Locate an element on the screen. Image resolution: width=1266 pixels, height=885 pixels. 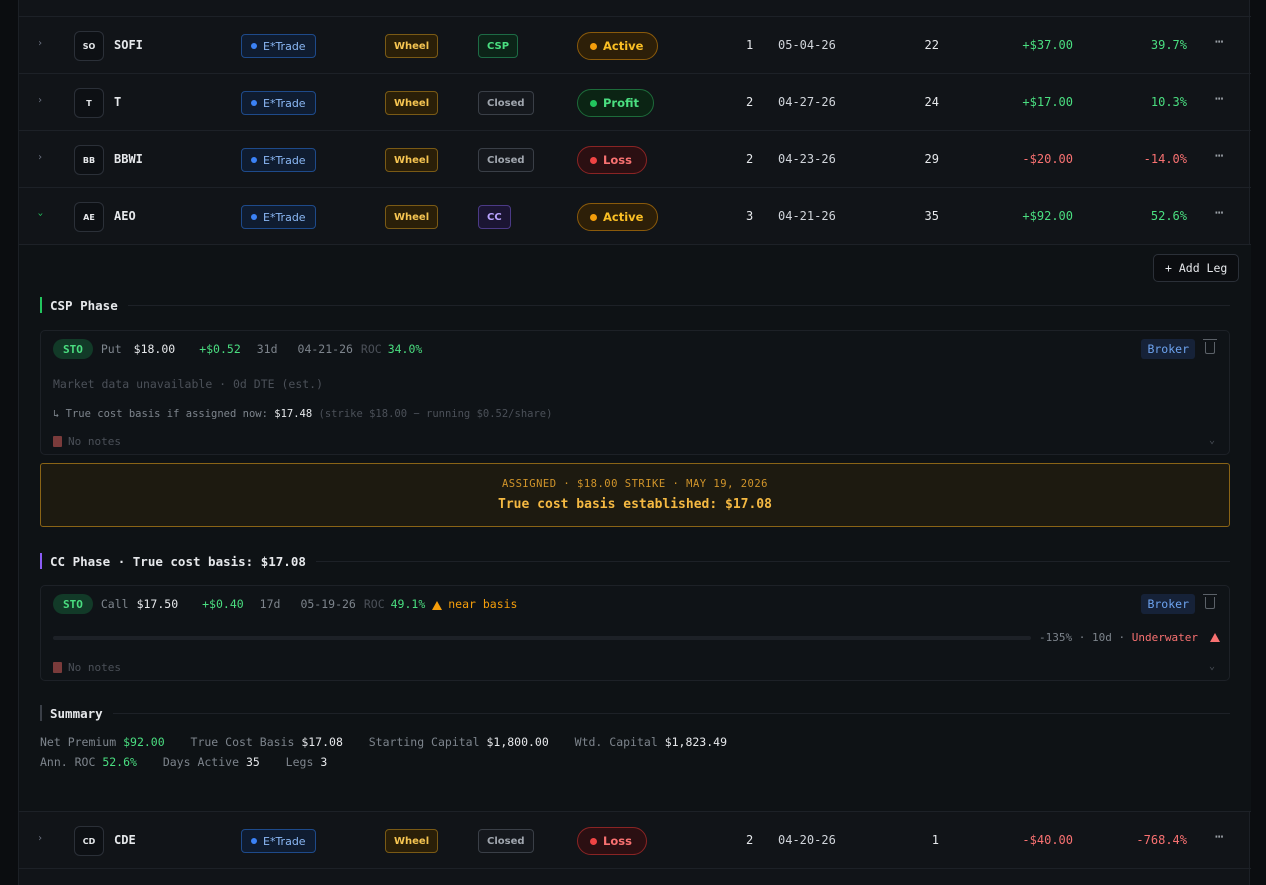
ticker-avatar: AE is located at coordinates (89, 217).